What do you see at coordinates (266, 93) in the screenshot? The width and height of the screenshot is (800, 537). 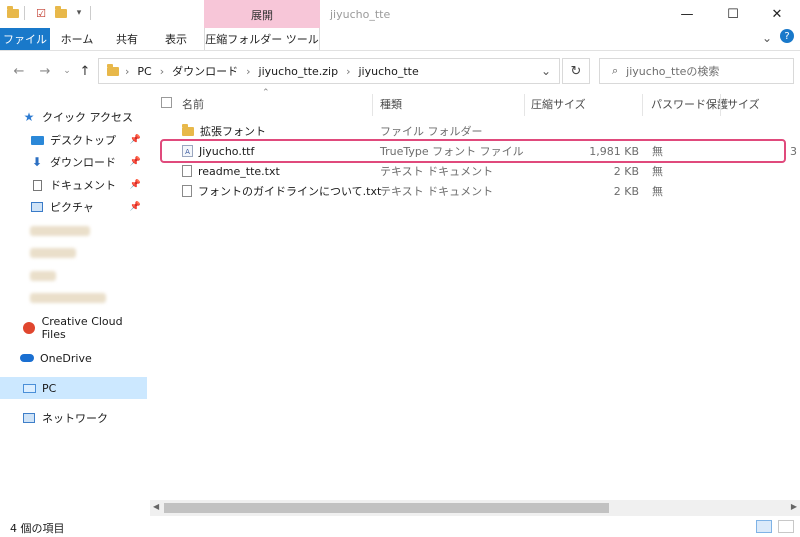 I see `sort-ascending-icon: ⌃` at bounding box center [266, 93].